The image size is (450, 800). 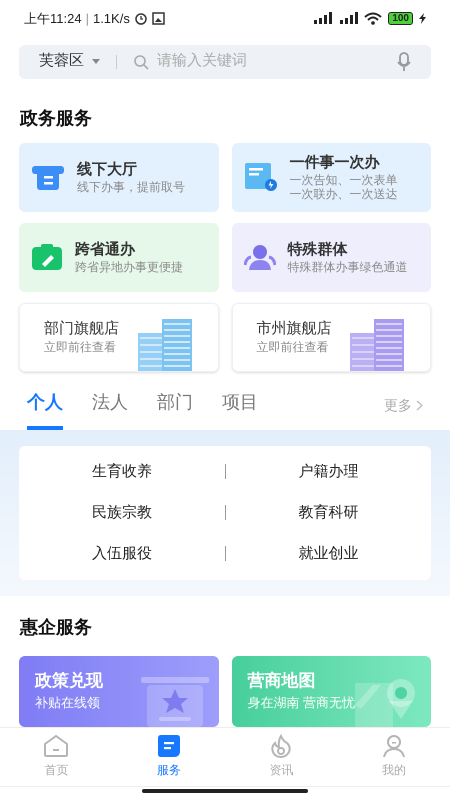 What do you see at coordinates (129, 267) in the screenshot?
I see `card-subtitle: 跨省异地办事更便捷` at bounding box center [129, 267].